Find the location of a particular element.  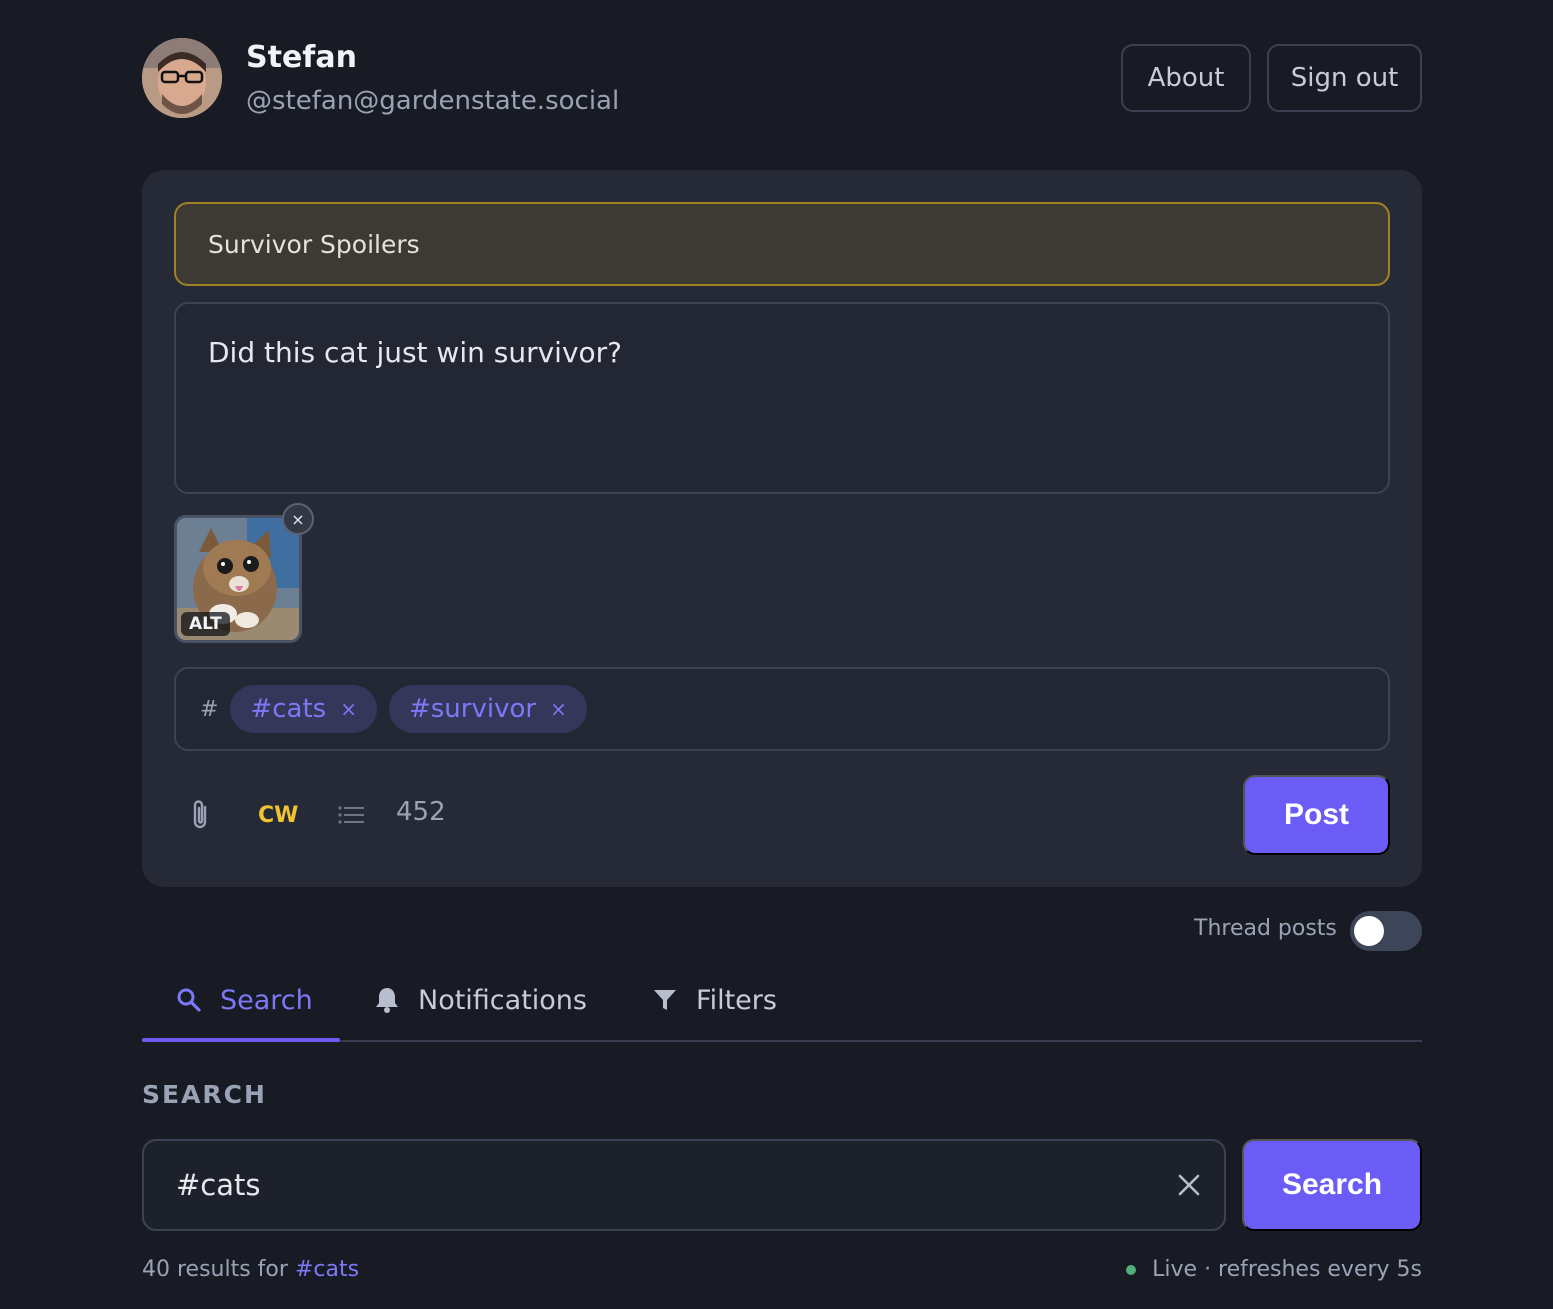

composer-toolbar: CW 452 Post is located at coordinates (782, 815).